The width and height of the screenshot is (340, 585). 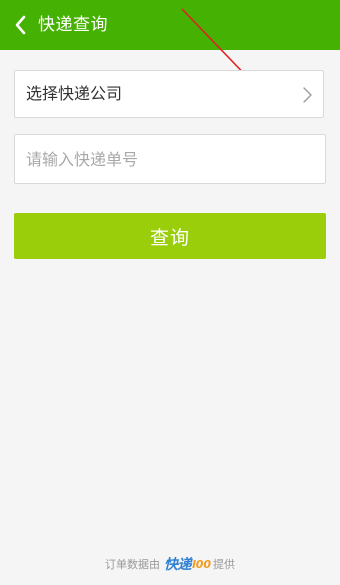 What do you see at coordinates (169, 94) in the screenshot?
I see `company-select: 选择快递公司` at bounding box center [169, 94].